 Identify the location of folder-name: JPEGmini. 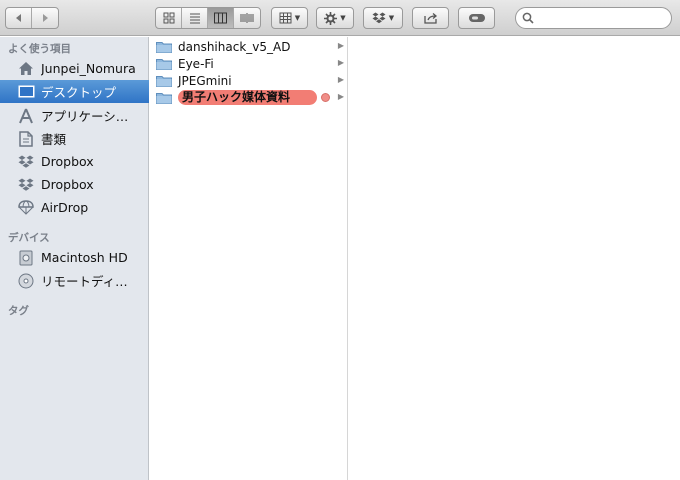
(205, 80).